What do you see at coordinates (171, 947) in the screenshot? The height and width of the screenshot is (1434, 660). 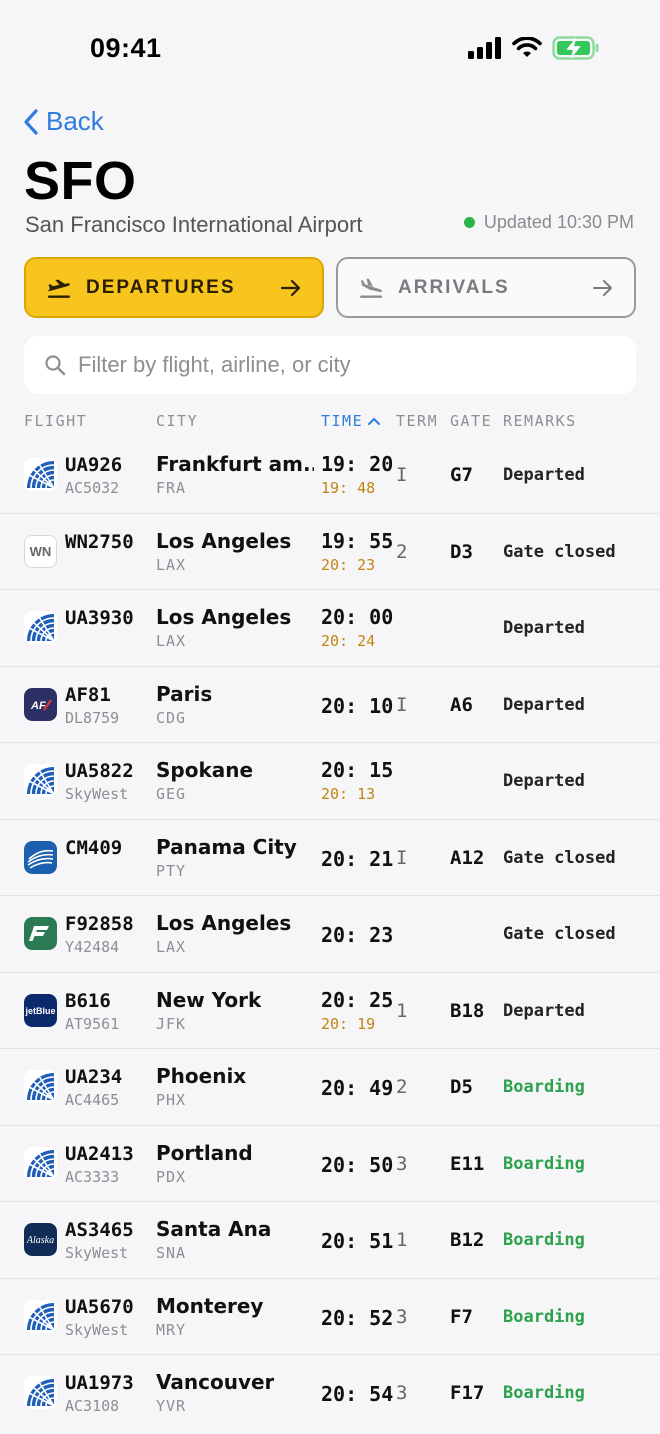 I see `destination-code: LAX` at bounding box center [171, 947].